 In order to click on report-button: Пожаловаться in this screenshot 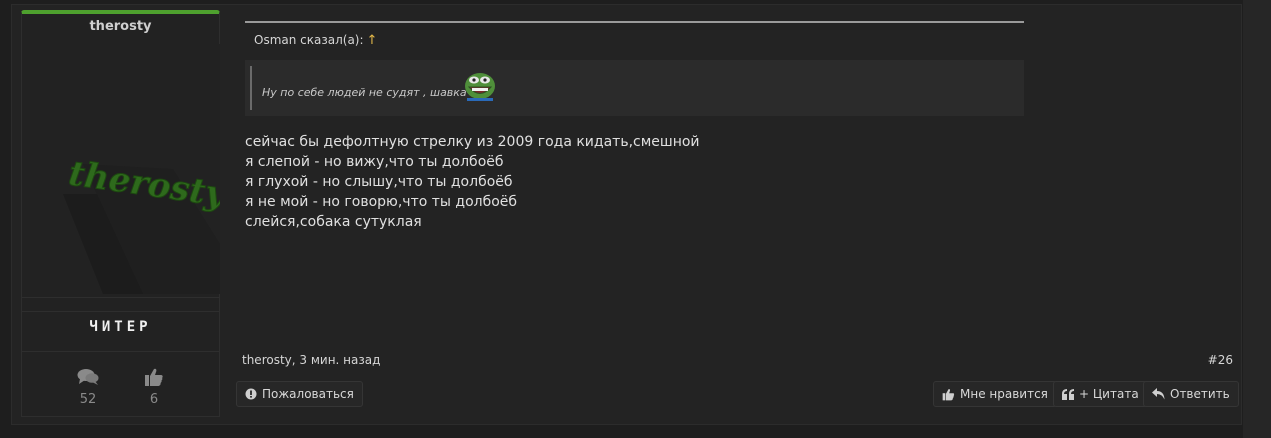, I will do `click(299, 394)`.